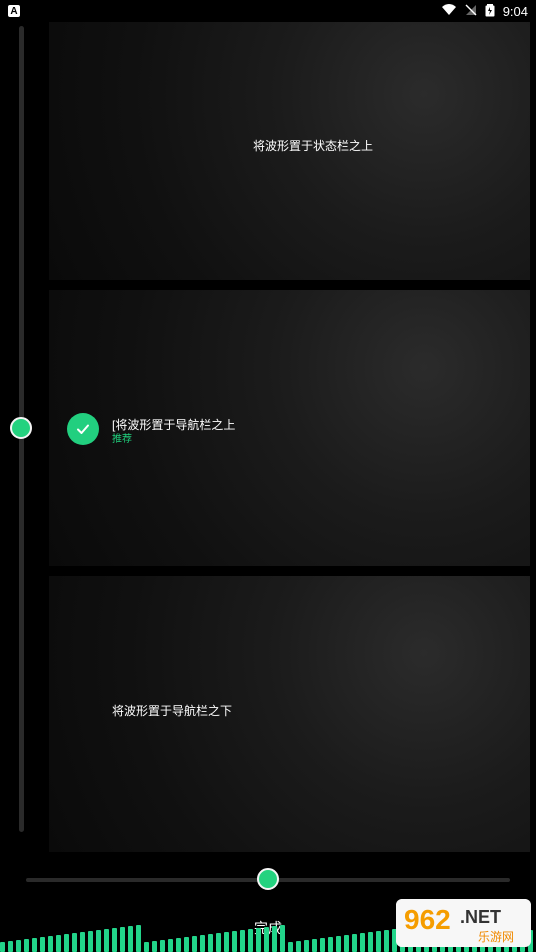 The width and height of the screenshot is (536, 952). I want to click on status-bar: A 9:04, so click(268, 11).